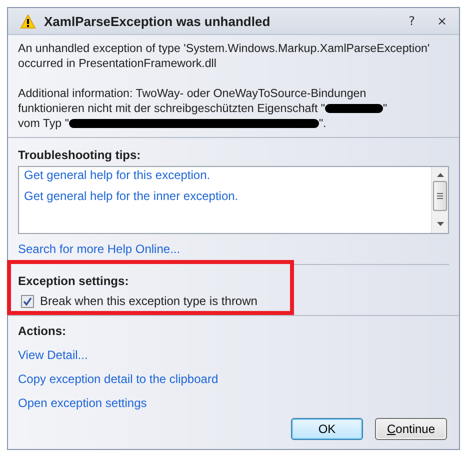  I want to click on section-heading: Troubleshooting tips:, so click(80, 155).